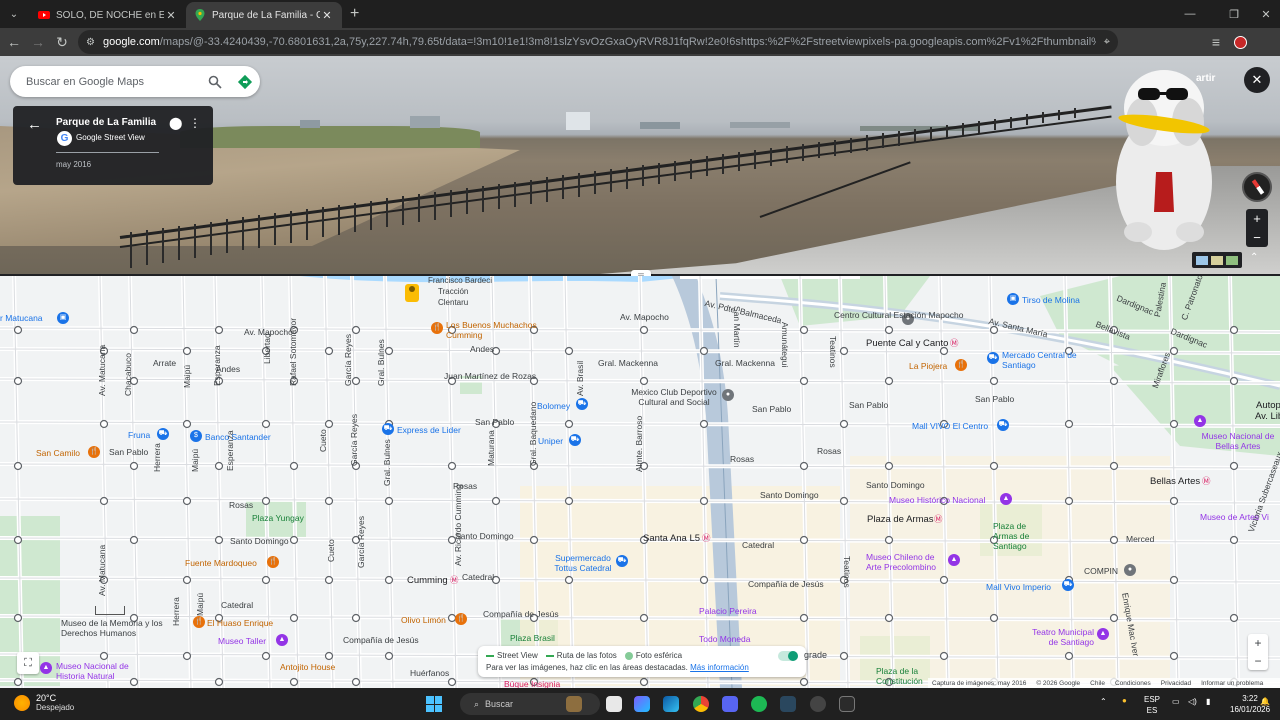 This screenshot has height=720, width=1280. I want to click on place-label: Museo Nacional de Bellas Artes, so click(1238, 441).